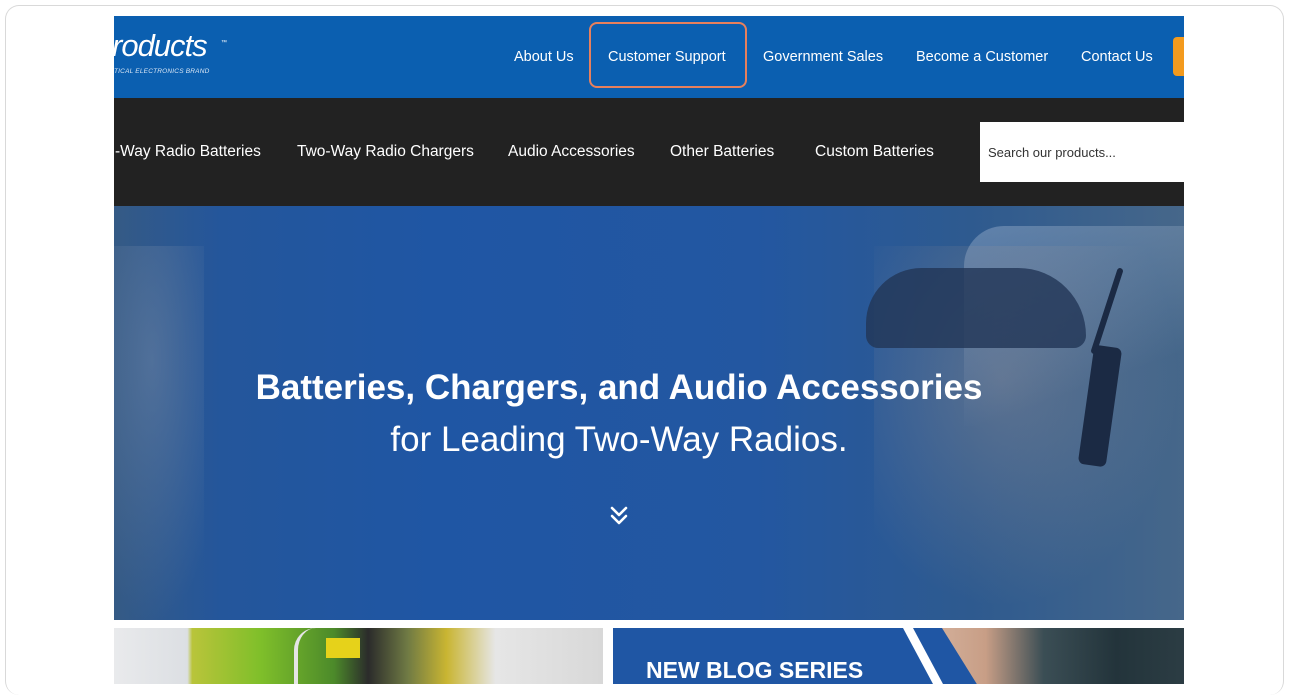 The height and width of the screenshot is (695, 1291). Describe the element at coordinates (982, 57) in the screenshot. I see `nav-become-a-customer: Become a Customer` at that location.